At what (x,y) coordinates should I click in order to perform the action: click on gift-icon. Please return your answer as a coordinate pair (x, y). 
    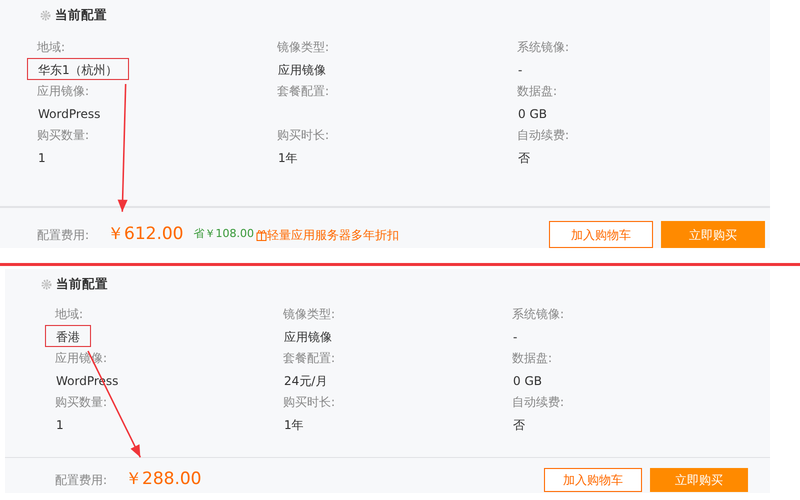
    Looking at the image, I should click on (261, 234).